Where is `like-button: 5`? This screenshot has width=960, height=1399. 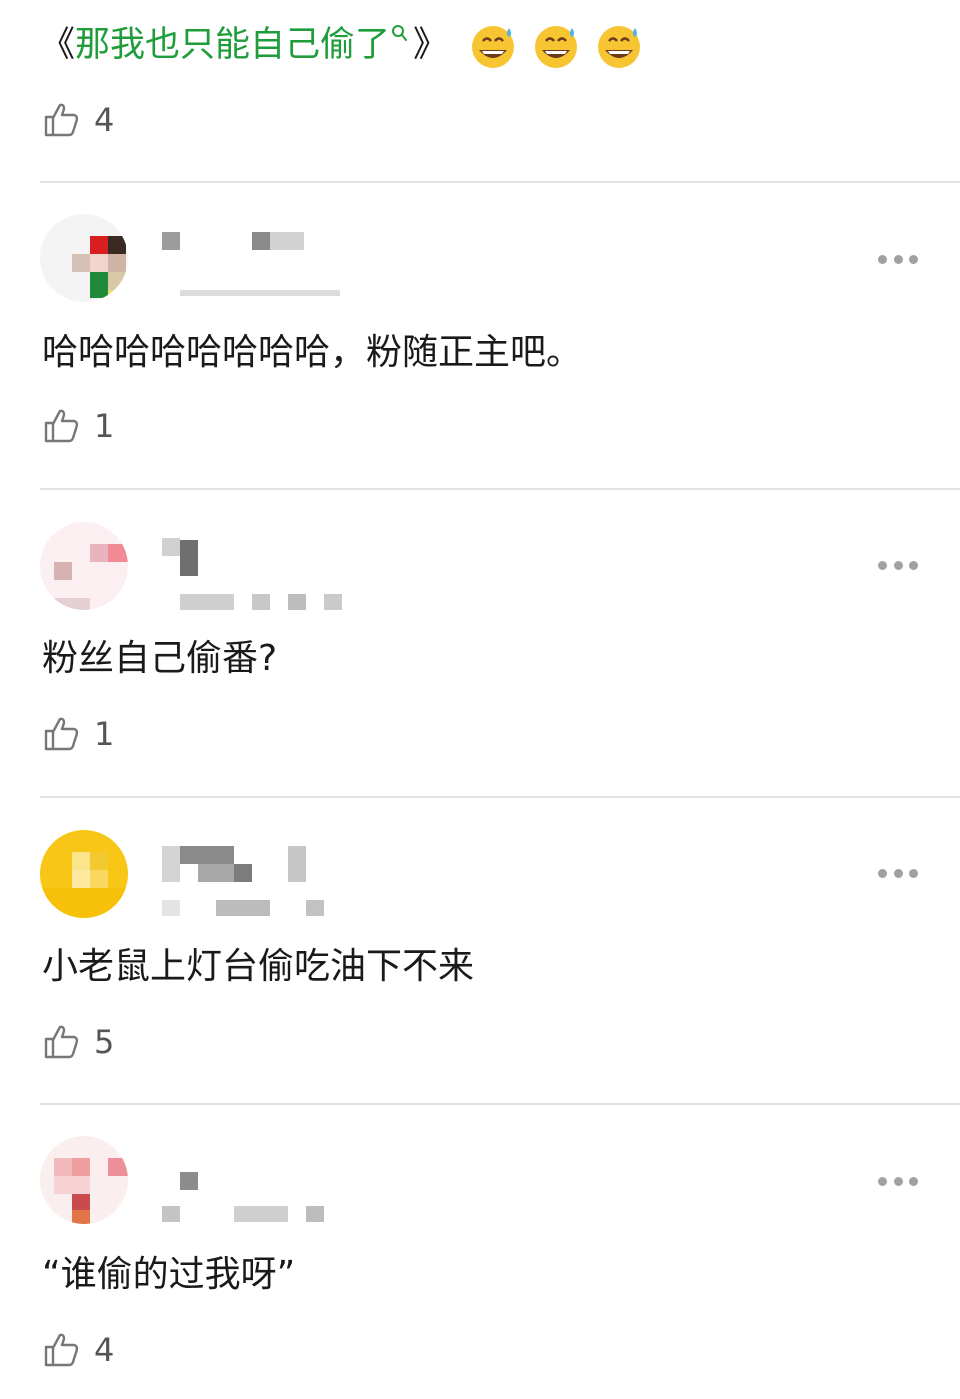
like-button: 5 is located at coordinates (78, 1042).